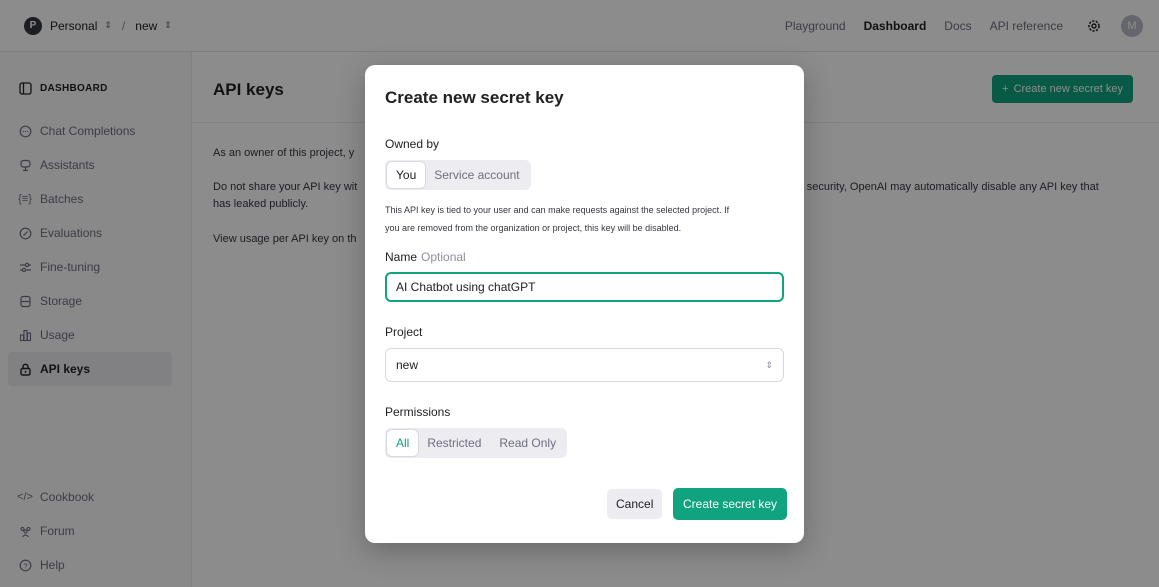 Image resolution: width=1159 pixels, height=587 pixels. What do you see at coordinates (527, 443) in the screenshot?
I see `permissions-read-only-option: Read Only` at bounding box center [527, 443].